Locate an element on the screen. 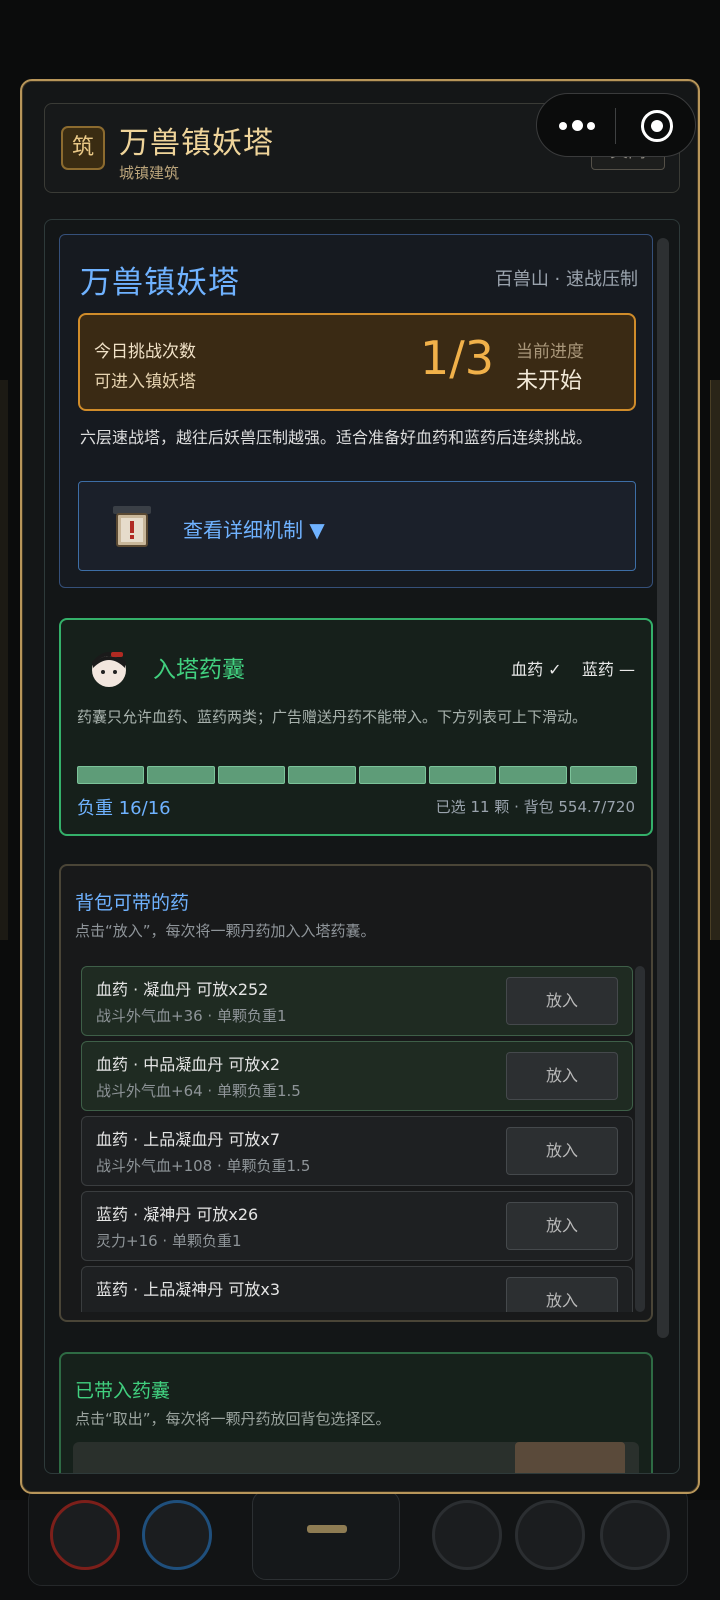 The width and height of the screenshot is (720, 1600). tower-description: 六层速战塔，越往后妖兽压制越强。适合准备好血药和蓝药后连续挑战。 is located at coordinates (336, 437).